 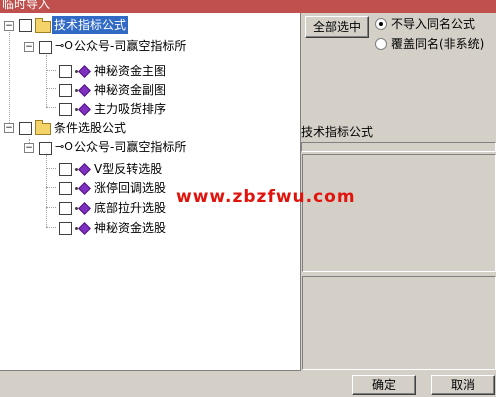 What do you see at coordinates (130, 109) in the screenshot?
I see `tree-leaf-label: 主力吸货排序` at bounding box center [130, 109].